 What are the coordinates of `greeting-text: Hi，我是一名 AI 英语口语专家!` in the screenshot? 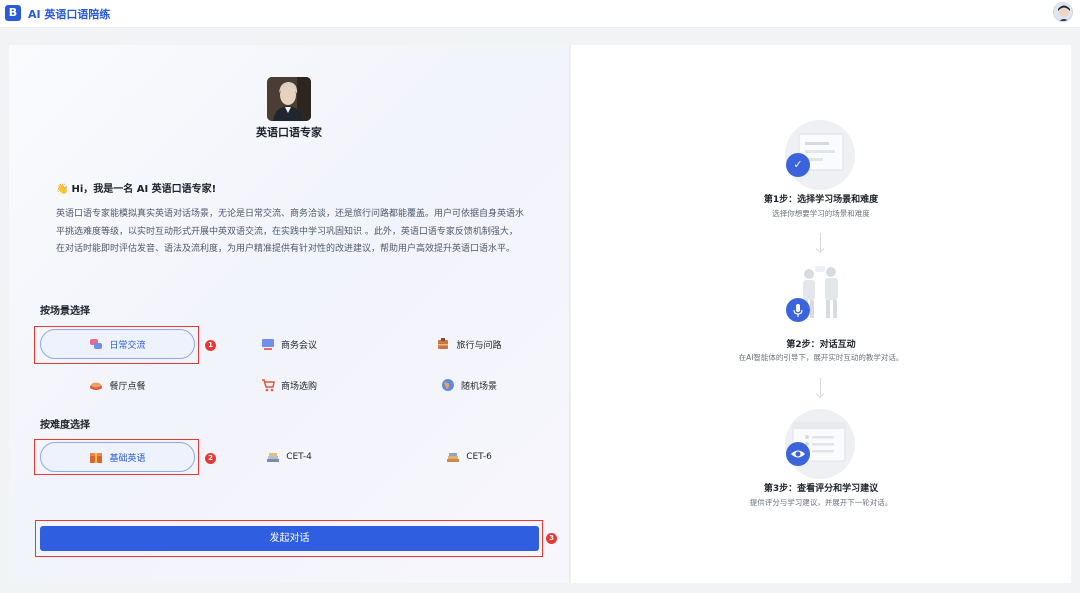 It's located at (144, 189).